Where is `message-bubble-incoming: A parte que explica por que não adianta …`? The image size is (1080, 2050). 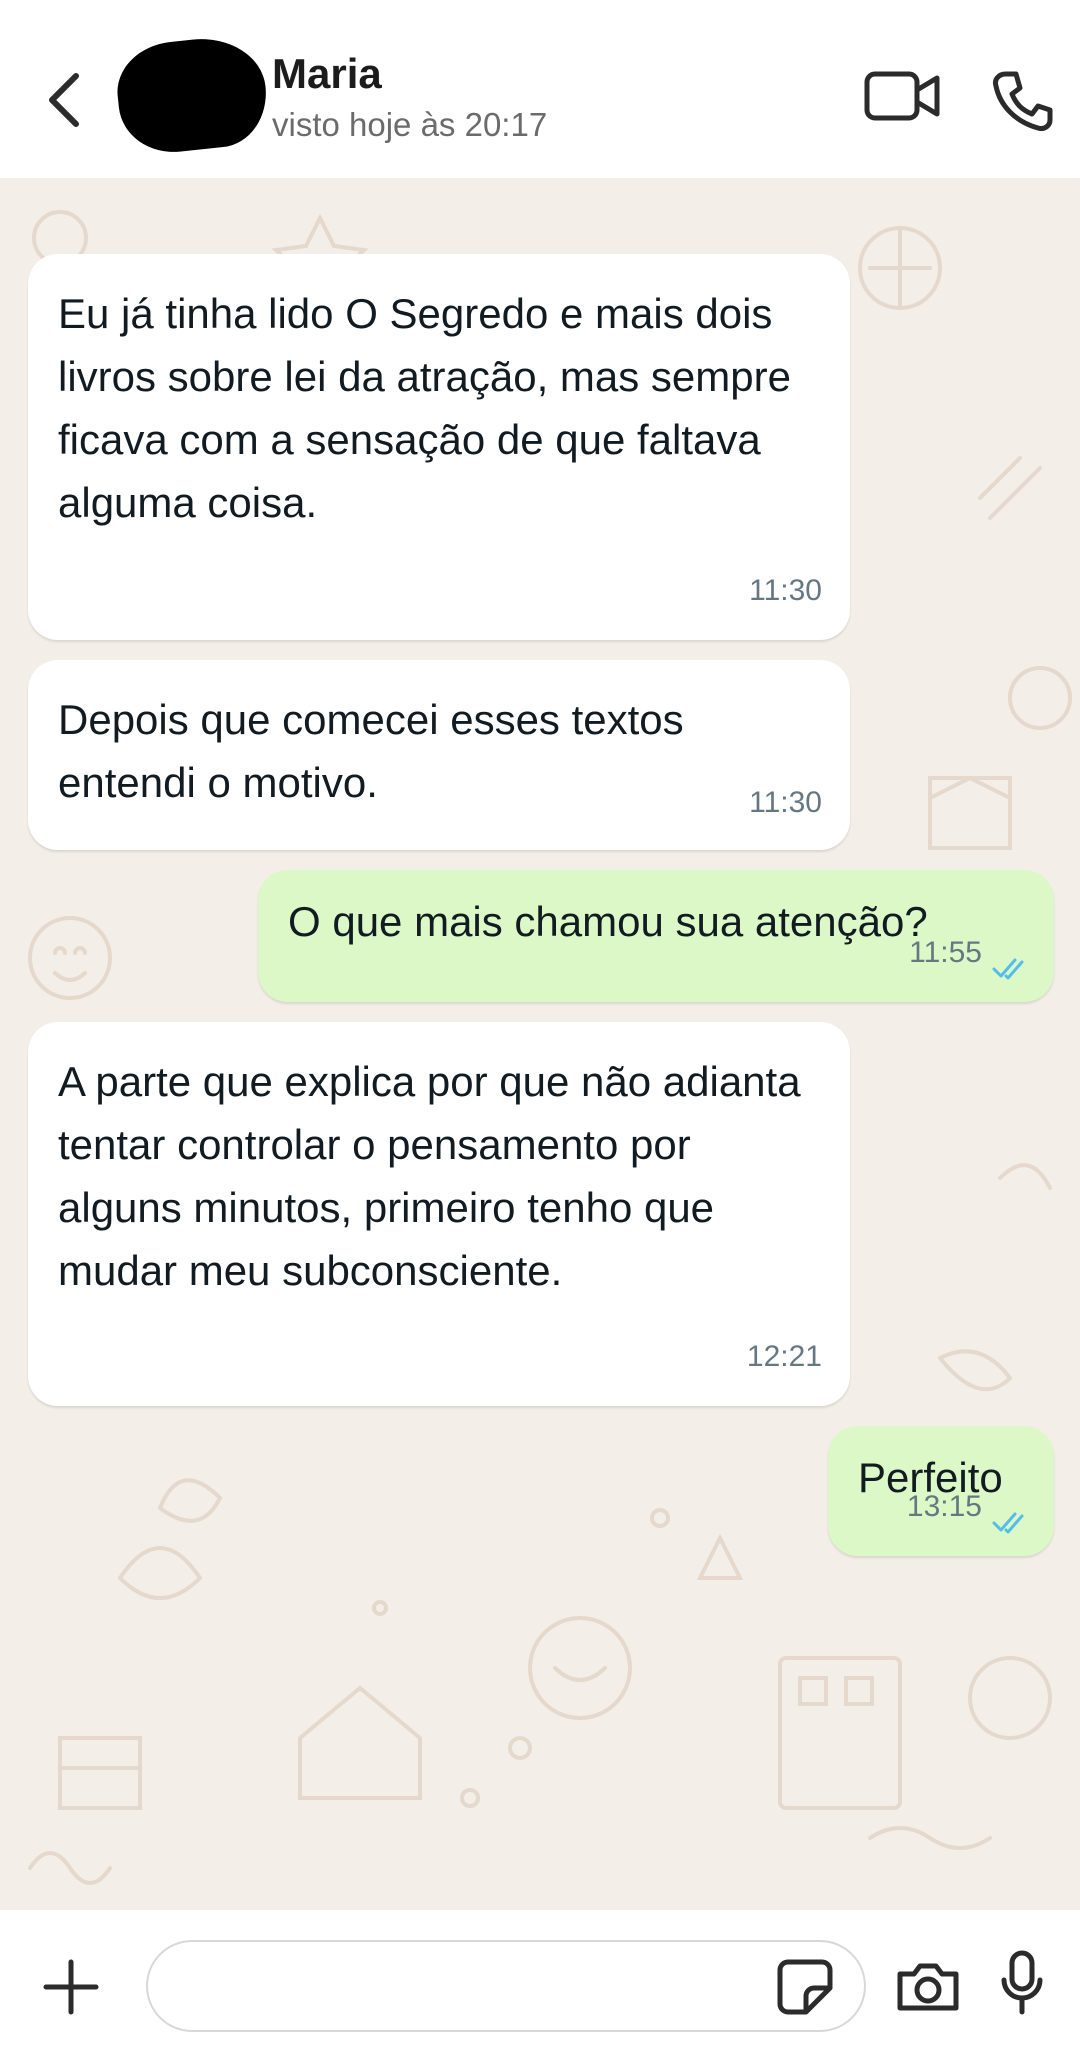
message-bubble-incoming: A parte que explica por que não adianta … is located at coordinates (439, 1214).